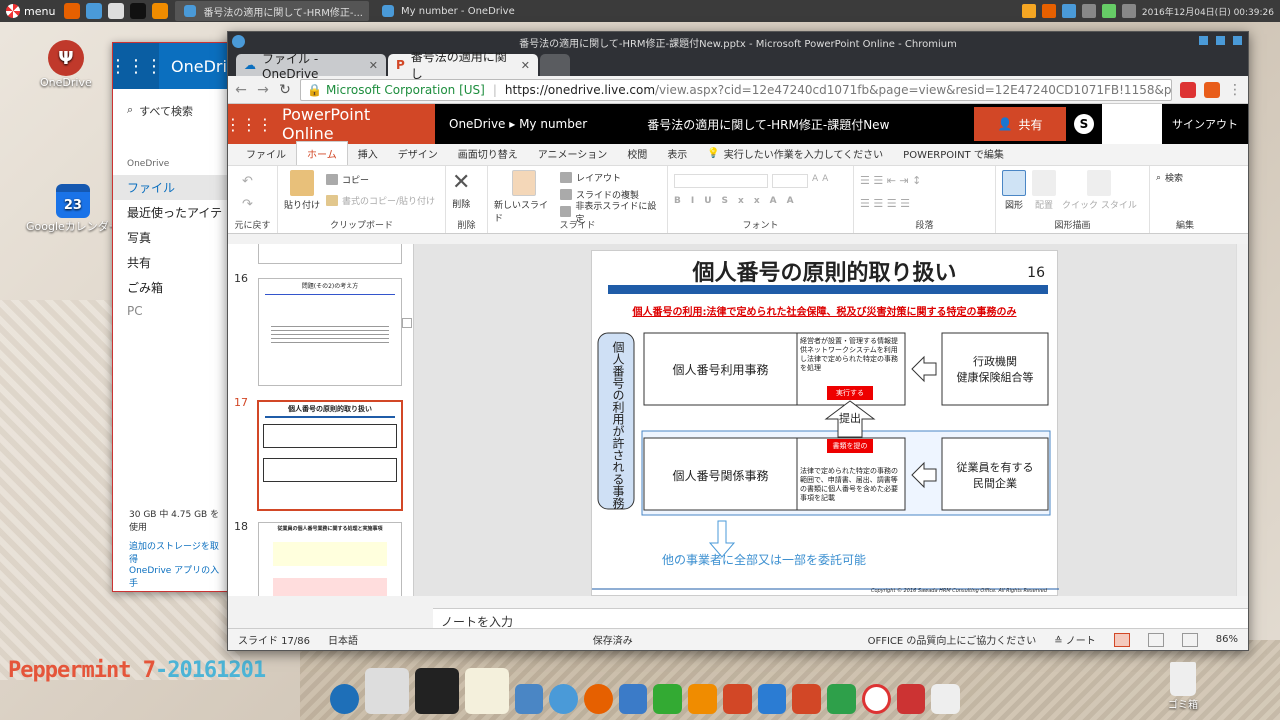 This screenshot has width=1280, height=720. I want to click on zoom-level: 86%, so click(1227, 639).